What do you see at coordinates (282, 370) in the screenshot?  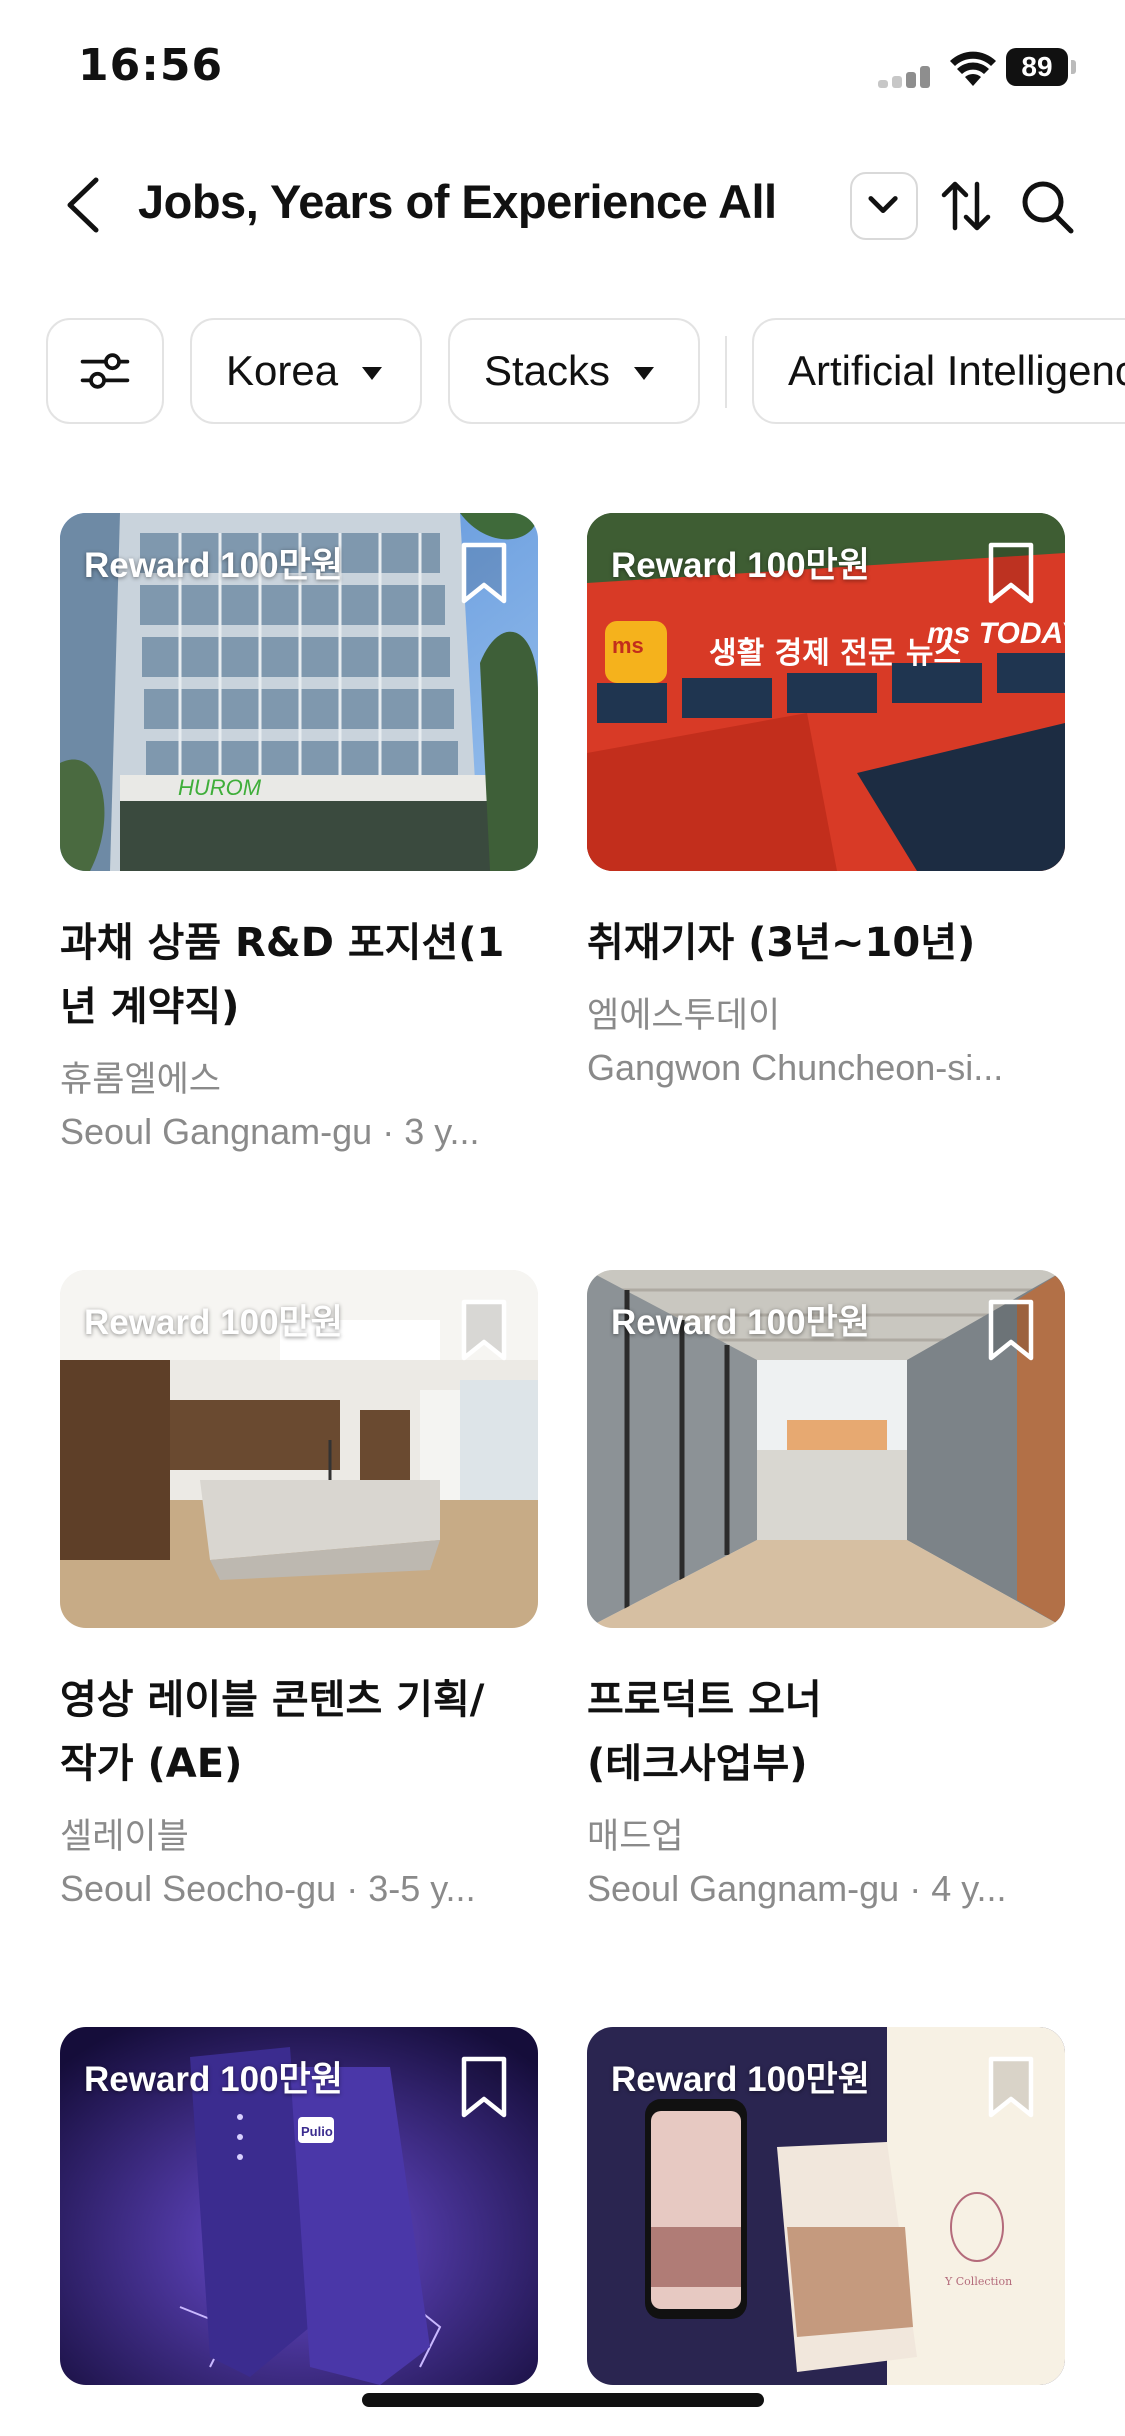 I see `filter-chip-label: Korea` at bounding box center [282, 370].